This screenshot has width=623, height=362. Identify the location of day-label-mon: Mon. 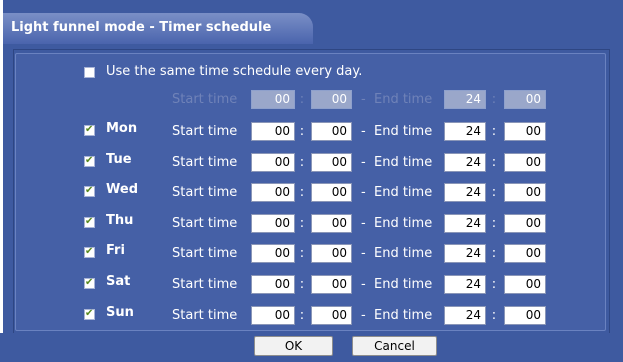
(122, 128).